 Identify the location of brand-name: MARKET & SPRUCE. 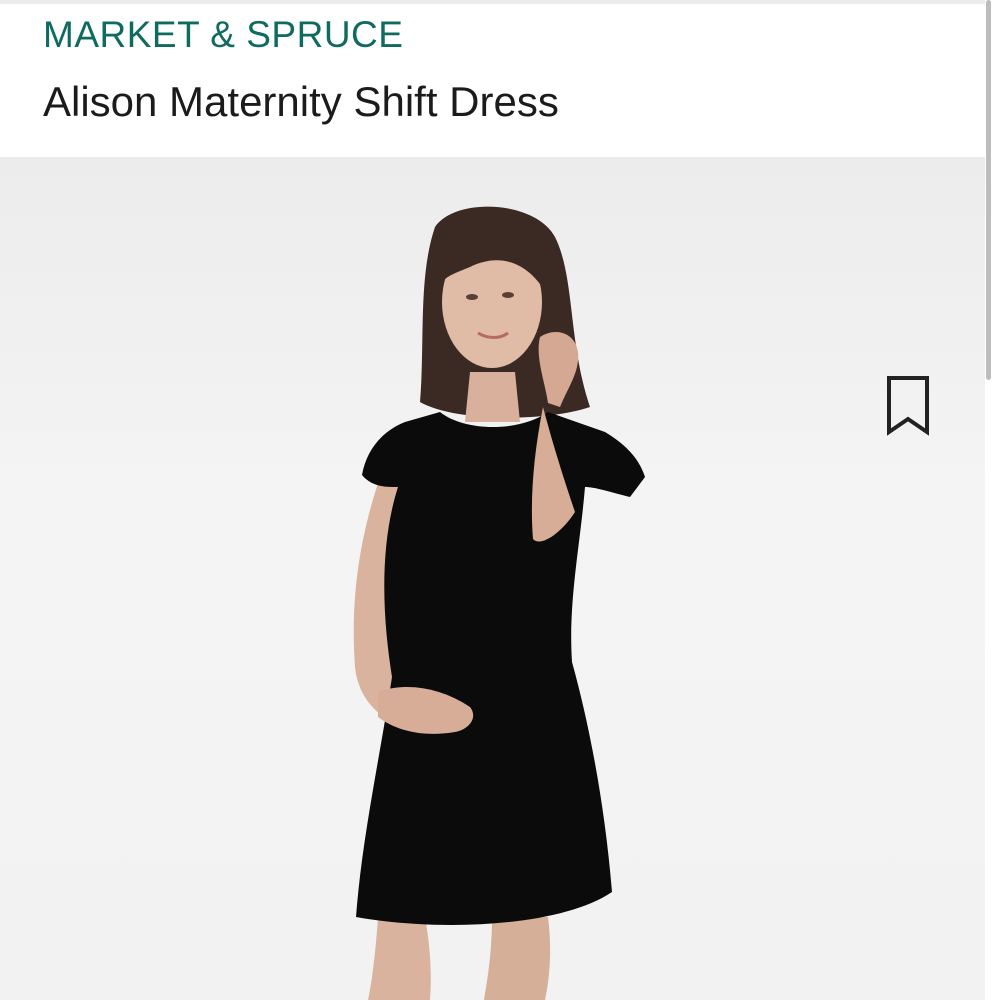
(223, 34).